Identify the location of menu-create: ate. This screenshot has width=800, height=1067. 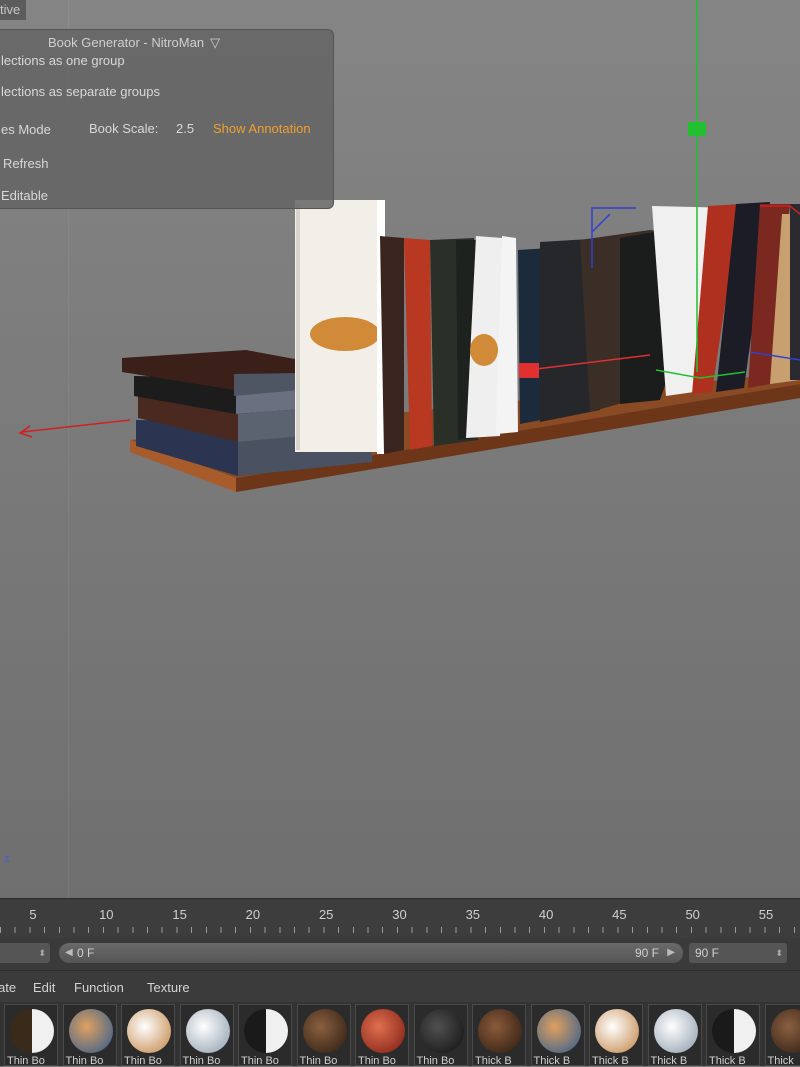
(8, 987).